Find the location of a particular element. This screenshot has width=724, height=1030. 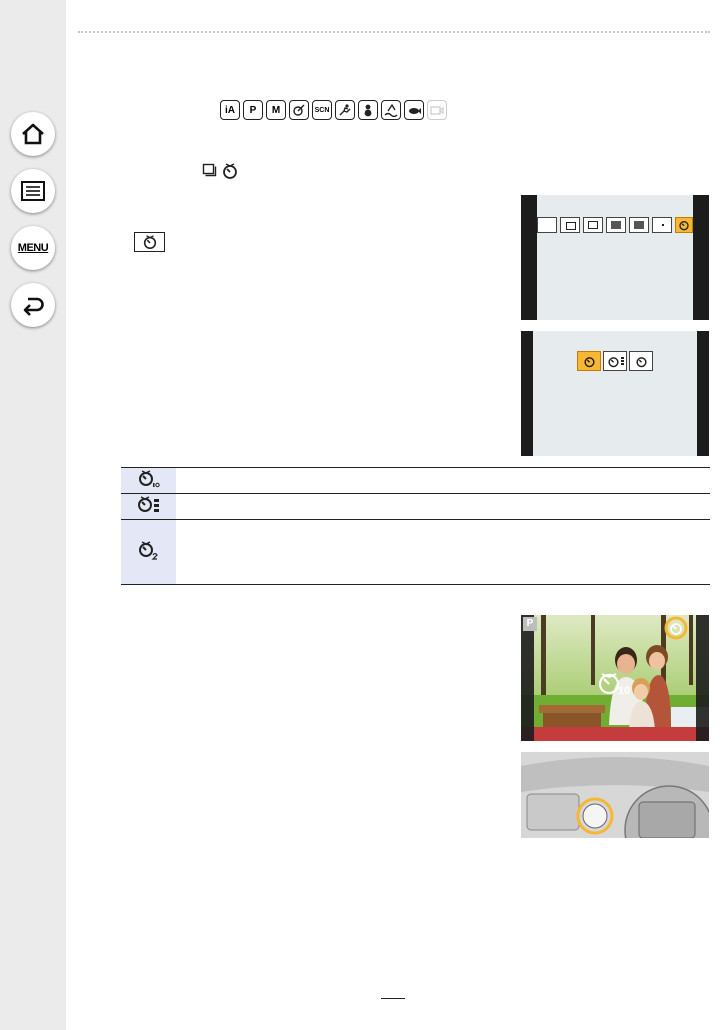

snow-mode-icon is located at coordinates (368, 110).